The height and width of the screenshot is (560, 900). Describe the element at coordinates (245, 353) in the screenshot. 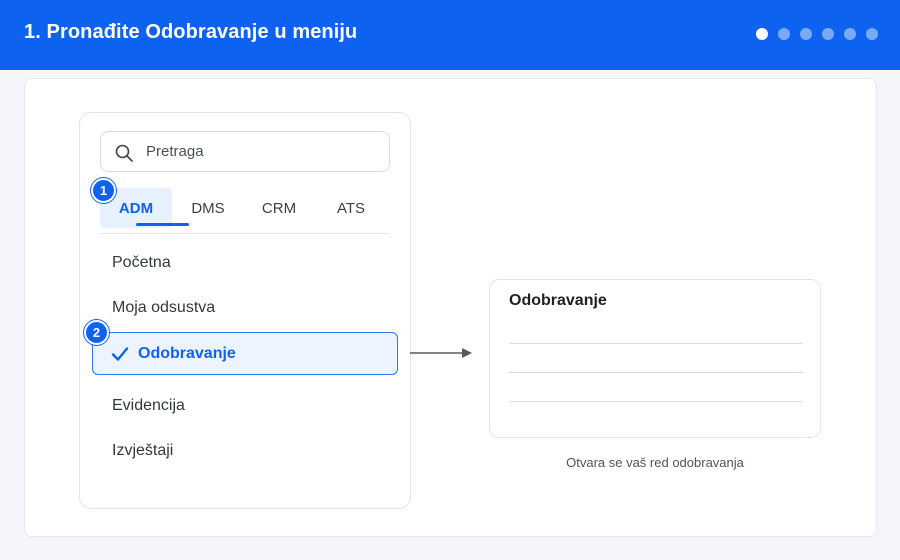

I see `menu-item-odobravanje: Odobravanje` at that location.